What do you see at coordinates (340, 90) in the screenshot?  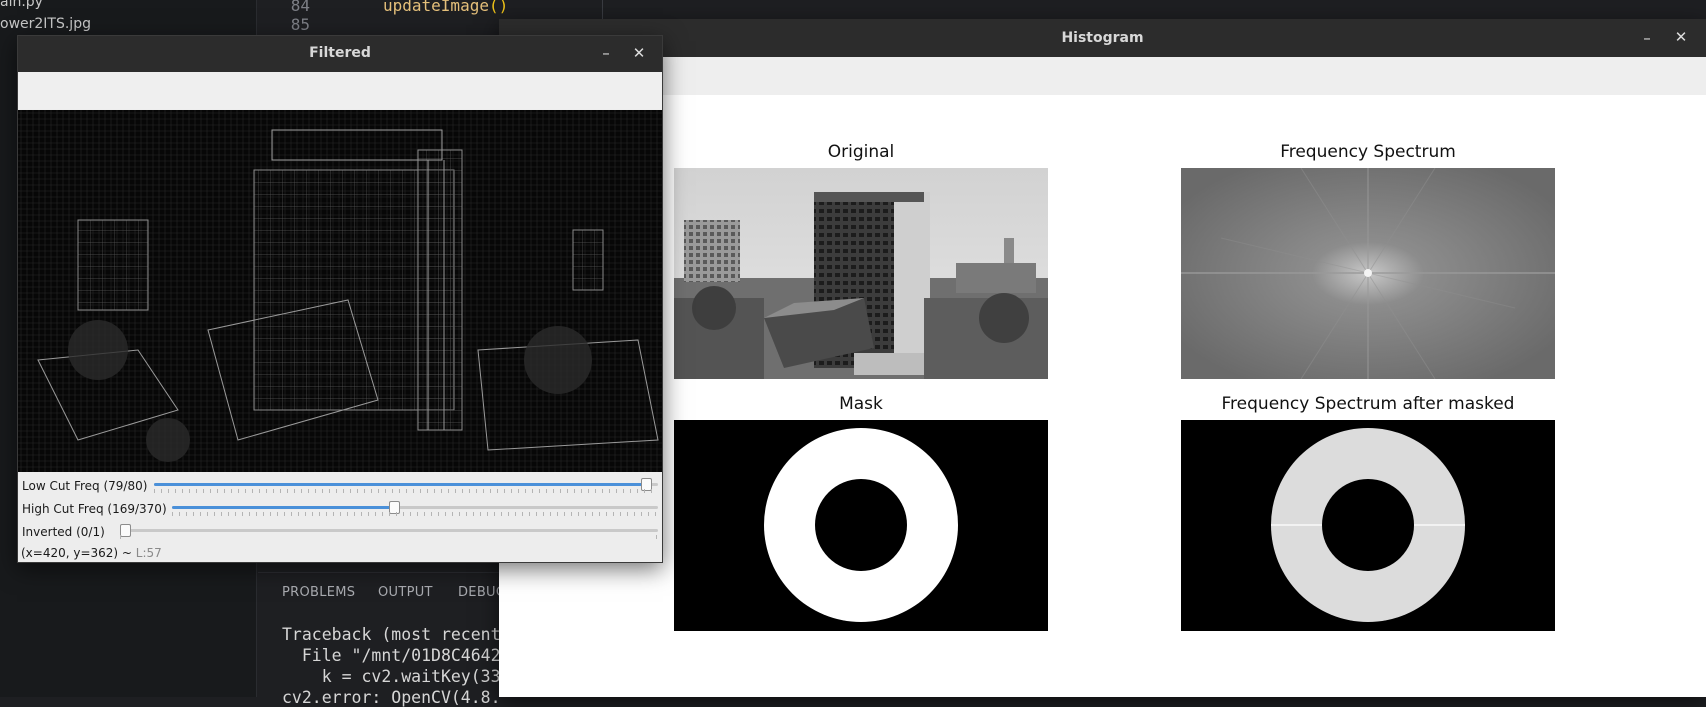 I see `filtered-toolbar` at bounding box center [340, 90].